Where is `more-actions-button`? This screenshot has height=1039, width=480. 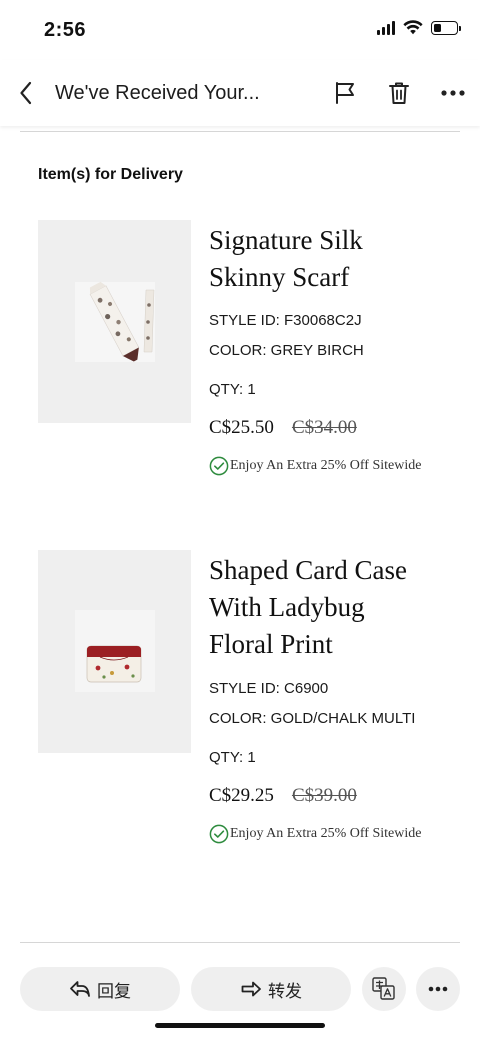 more-actions-button is located at coordinates (438, 989).